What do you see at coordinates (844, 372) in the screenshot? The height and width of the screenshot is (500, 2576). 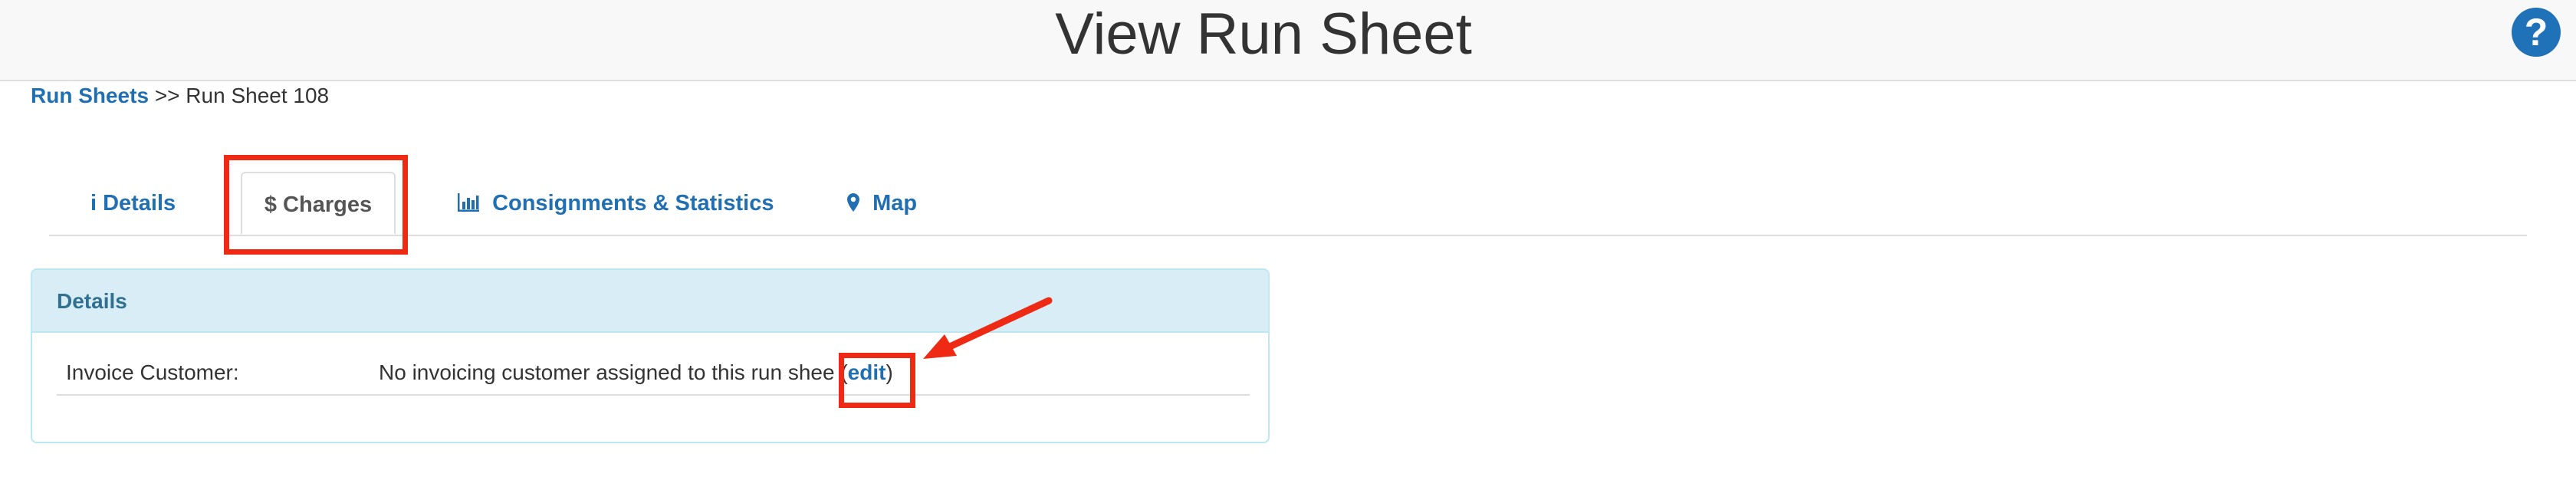 I see `paren-open: (` at bounding box center [844, 372].